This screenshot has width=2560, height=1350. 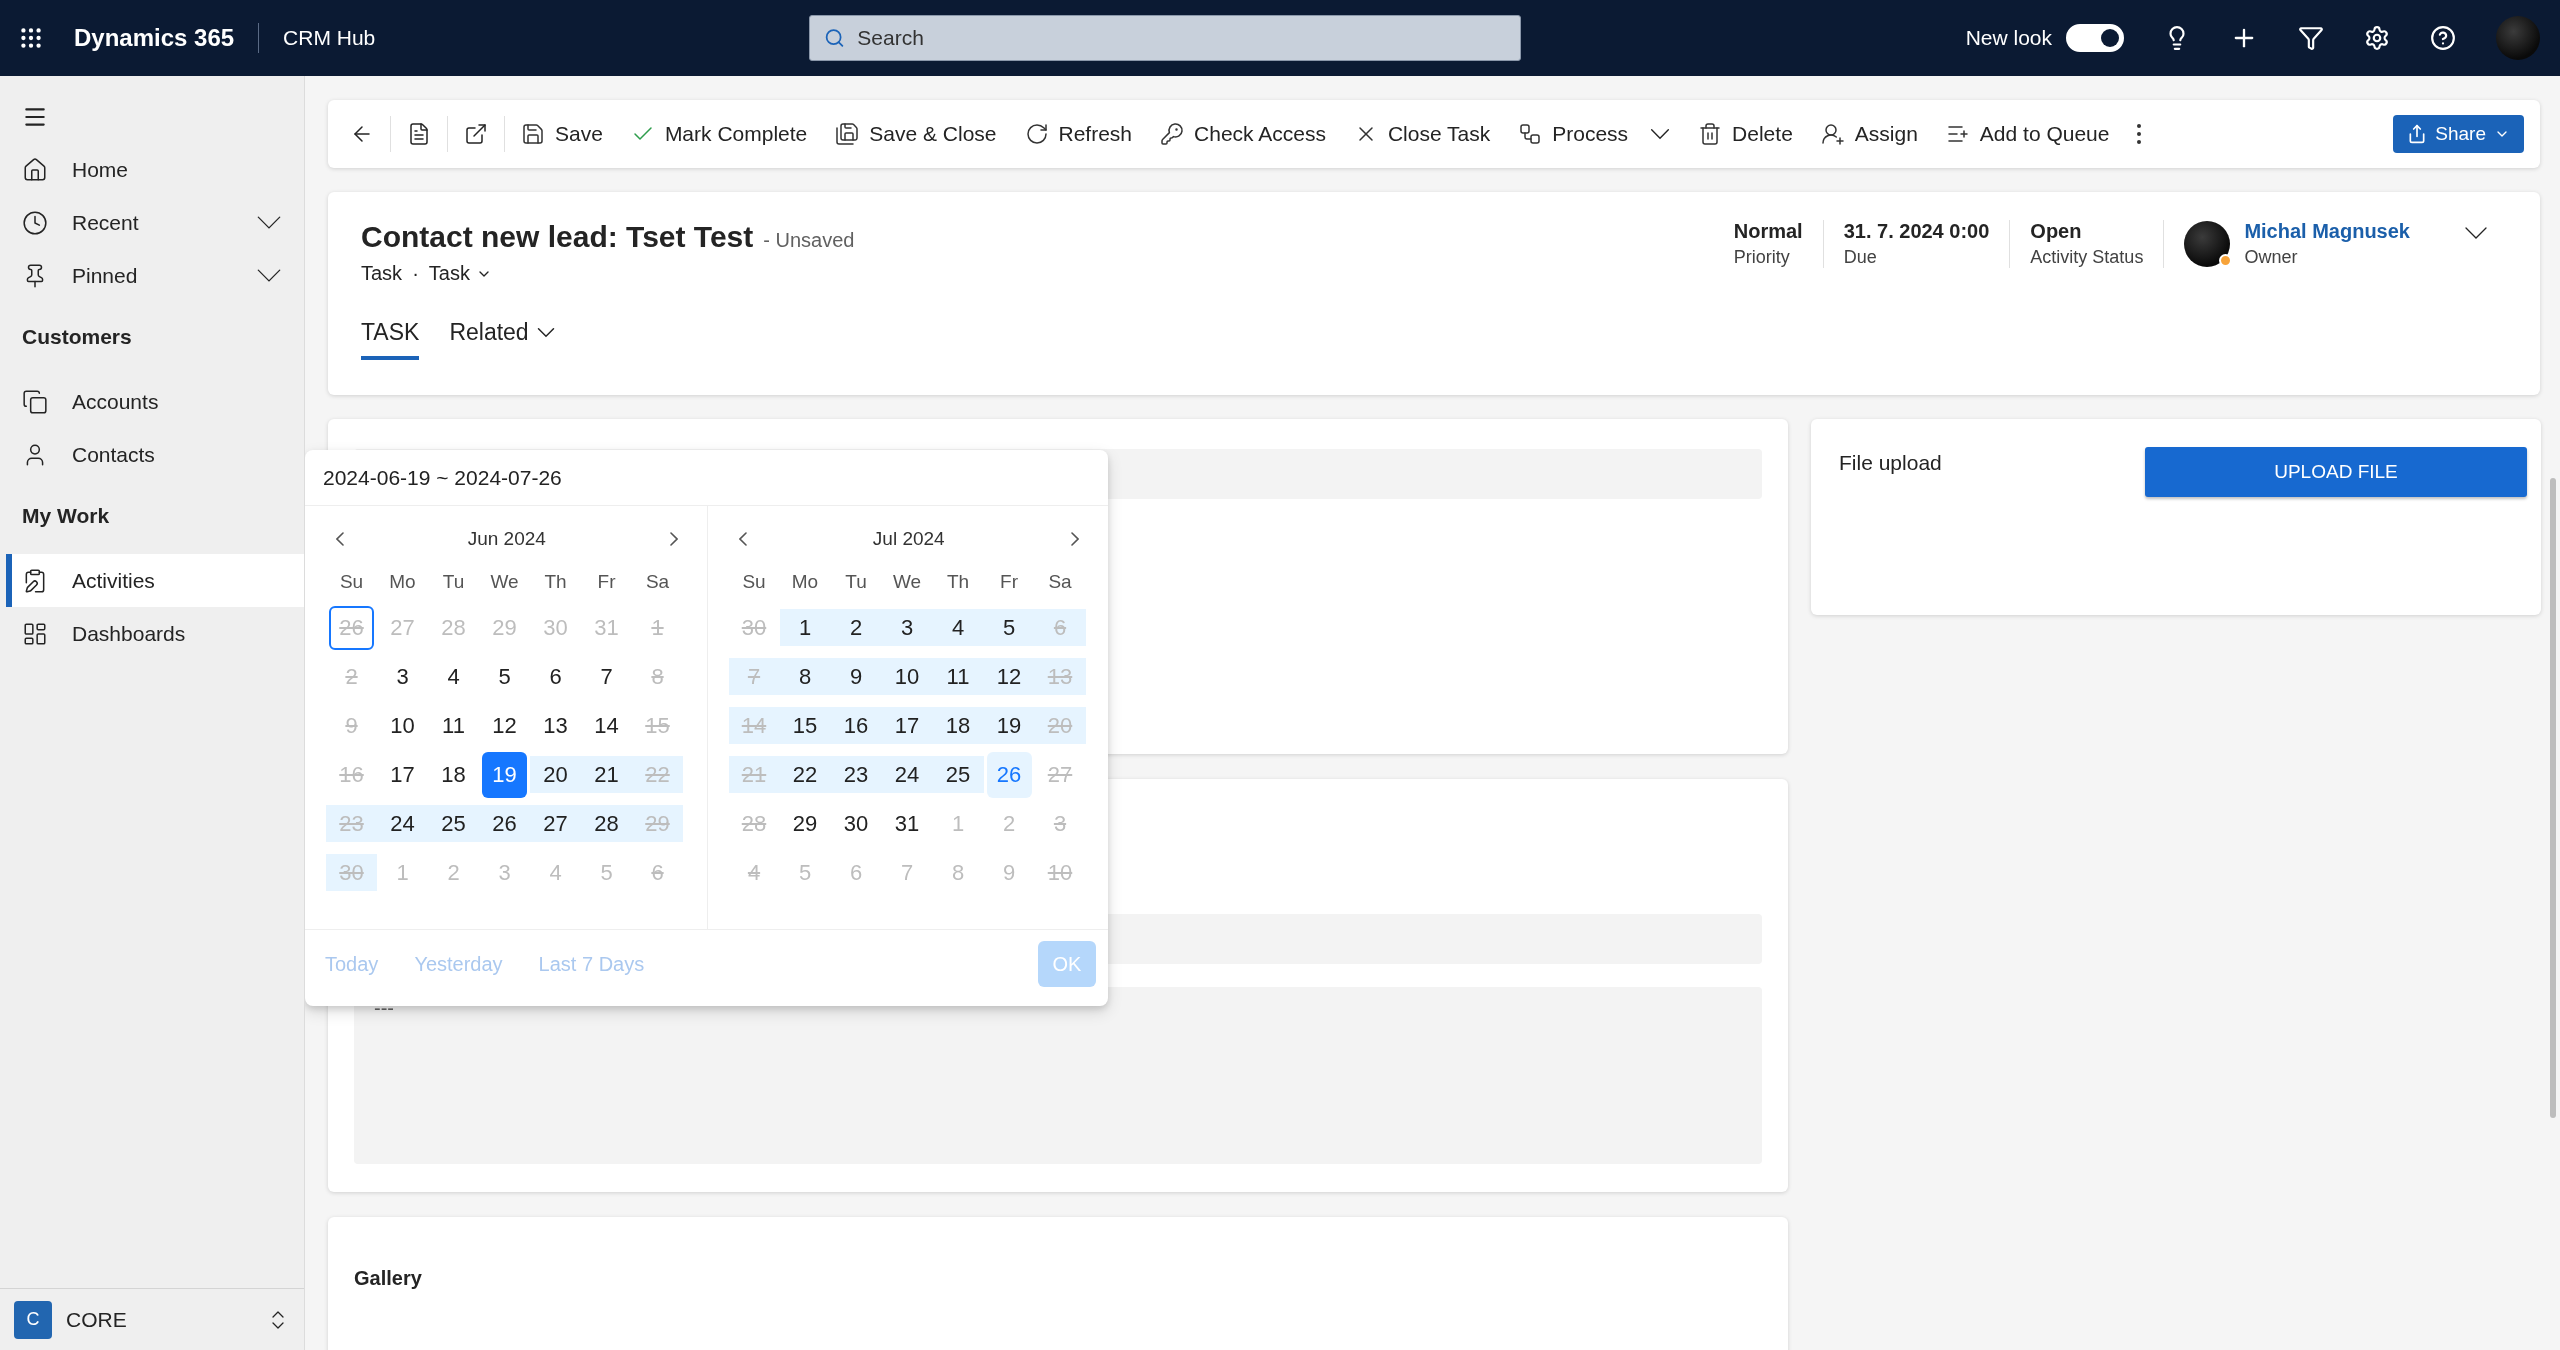 I want to click on field-label: Priority, so click(x=1762, y=257).